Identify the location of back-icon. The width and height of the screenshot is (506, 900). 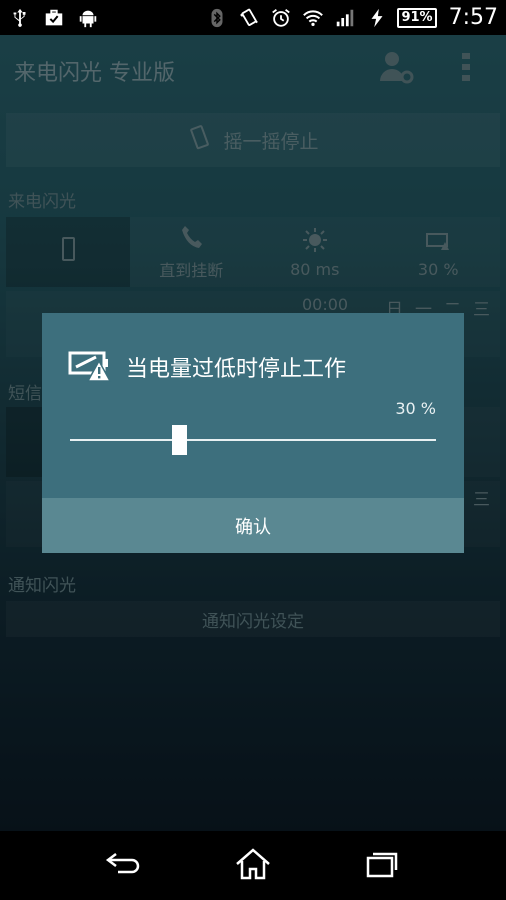
(124, 866).